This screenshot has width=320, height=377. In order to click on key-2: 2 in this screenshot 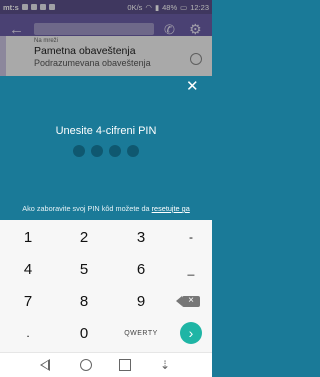, I will do `click(84, 237)`.